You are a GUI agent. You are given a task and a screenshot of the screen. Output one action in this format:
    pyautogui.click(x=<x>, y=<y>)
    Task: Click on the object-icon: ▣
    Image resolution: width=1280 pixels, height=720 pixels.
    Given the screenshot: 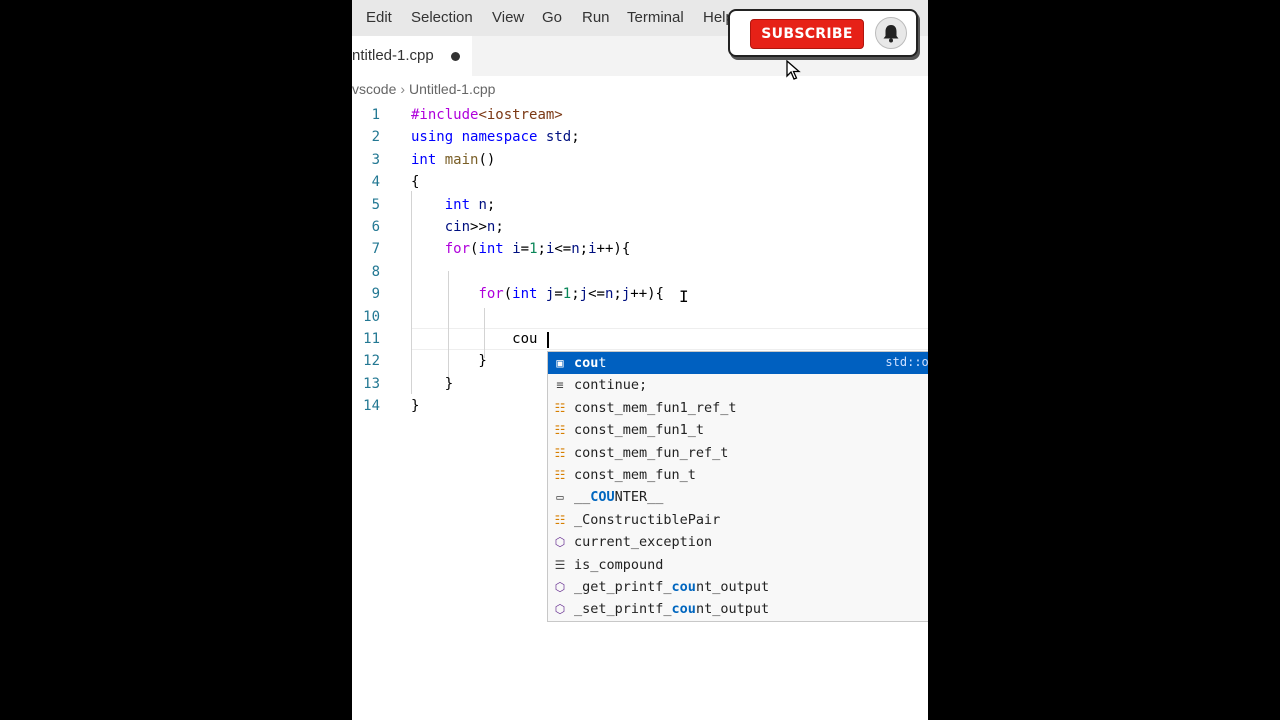 What is the action you would take?
    pyautogui.click(x=560, y=363)
    